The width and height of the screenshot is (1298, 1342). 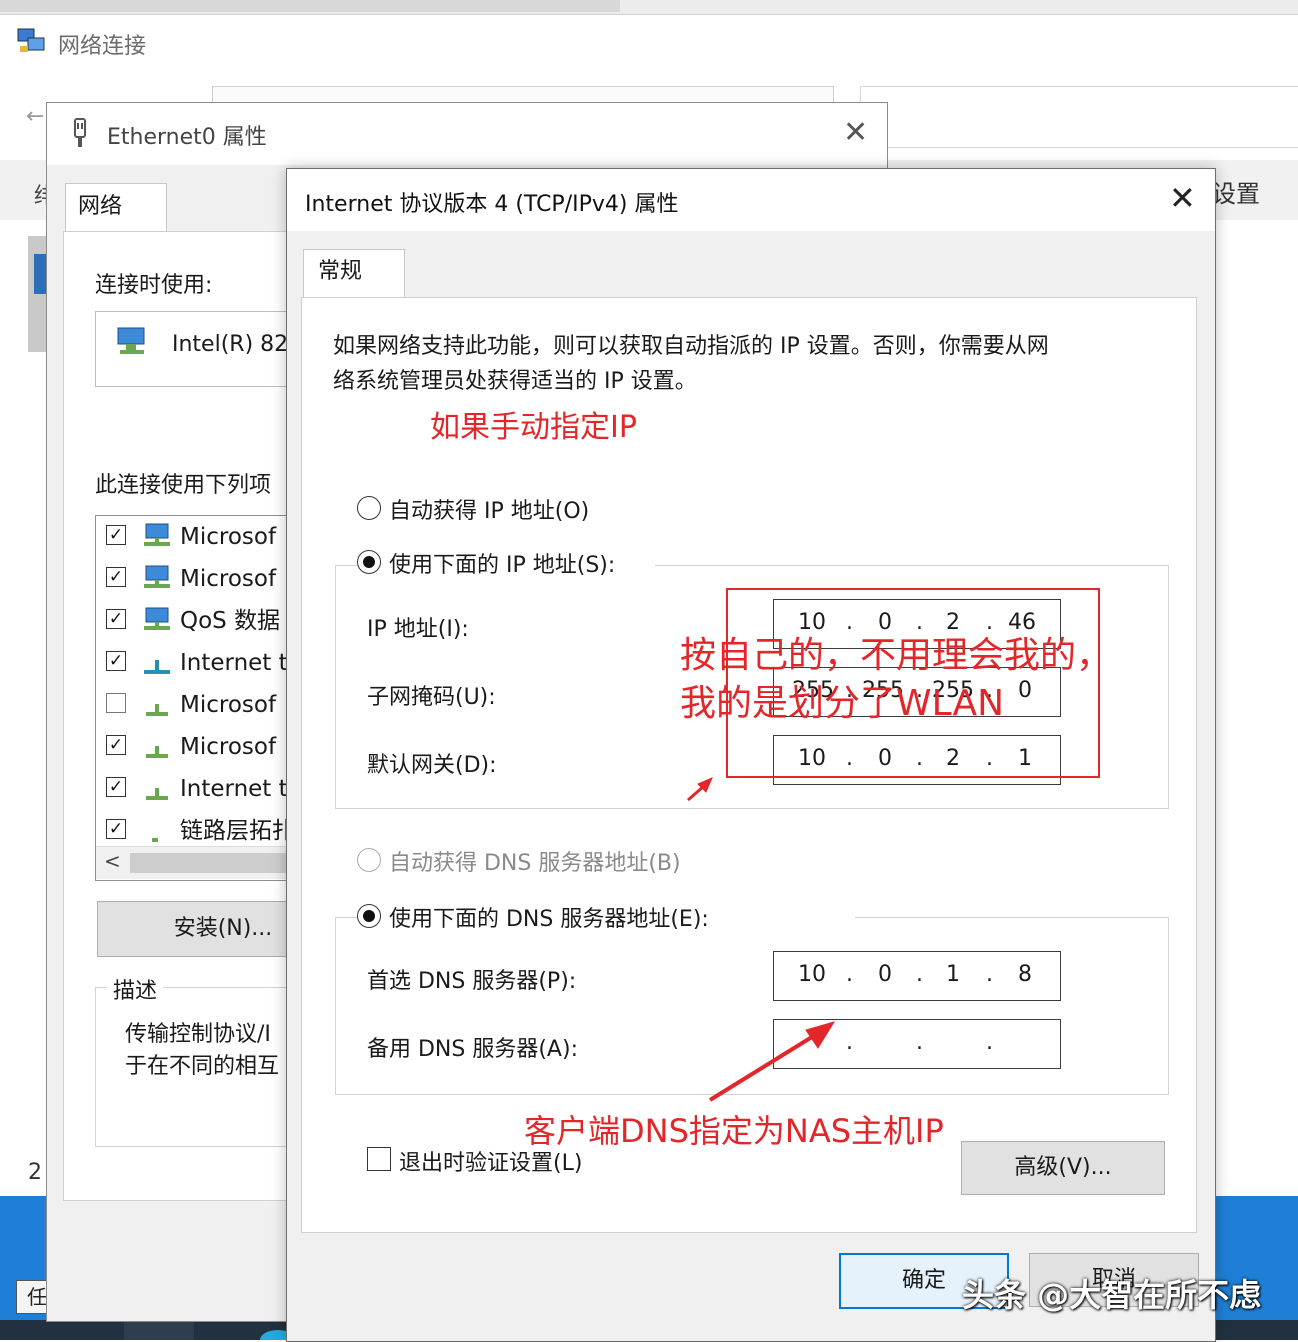 I want to click on background-window-top-edge, so click(x=649, y=7).